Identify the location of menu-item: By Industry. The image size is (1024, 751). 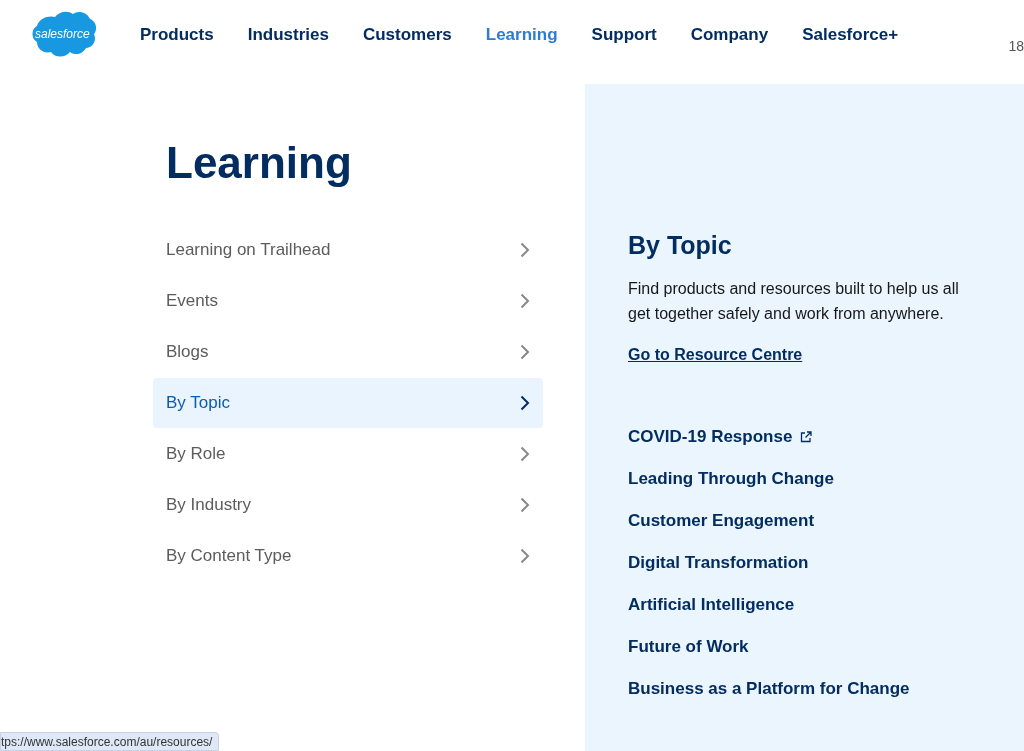
(348, 505).